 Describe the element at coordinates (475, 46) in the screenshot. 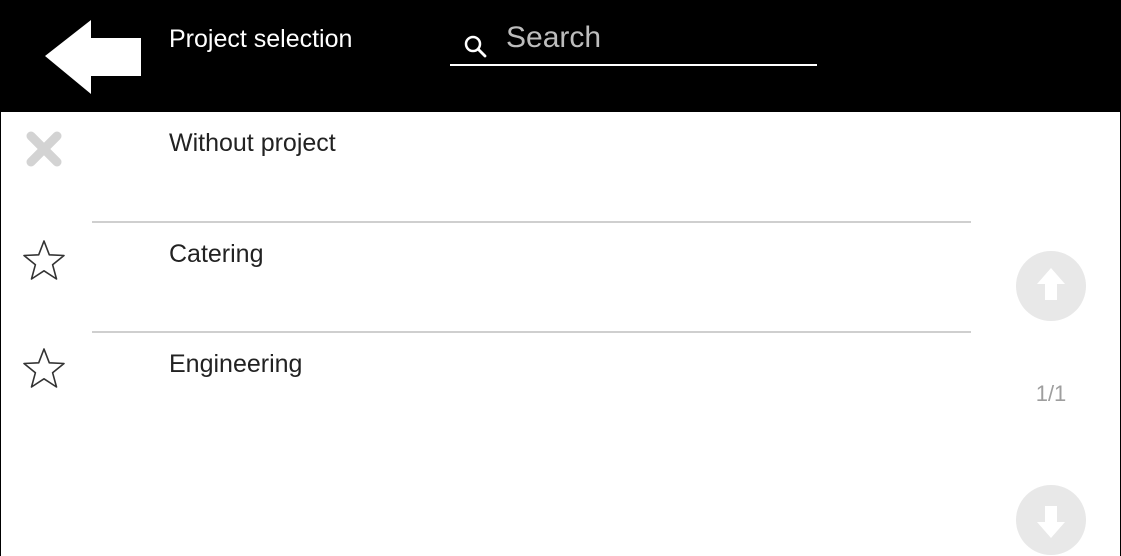

I see `search-icon` at that location.